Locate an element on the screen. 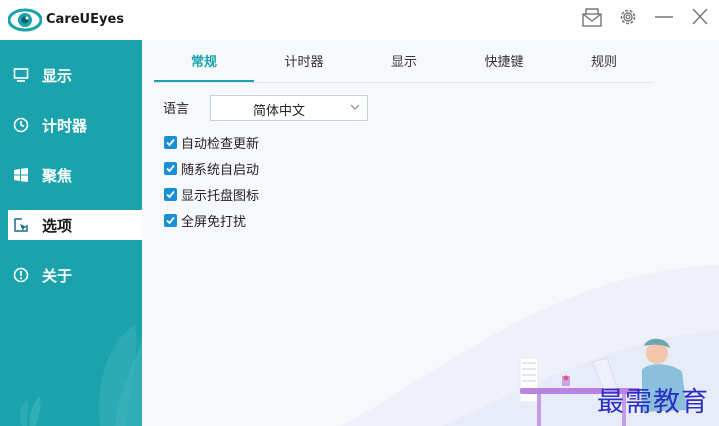  close-icon is located at coordinates (700, 17).